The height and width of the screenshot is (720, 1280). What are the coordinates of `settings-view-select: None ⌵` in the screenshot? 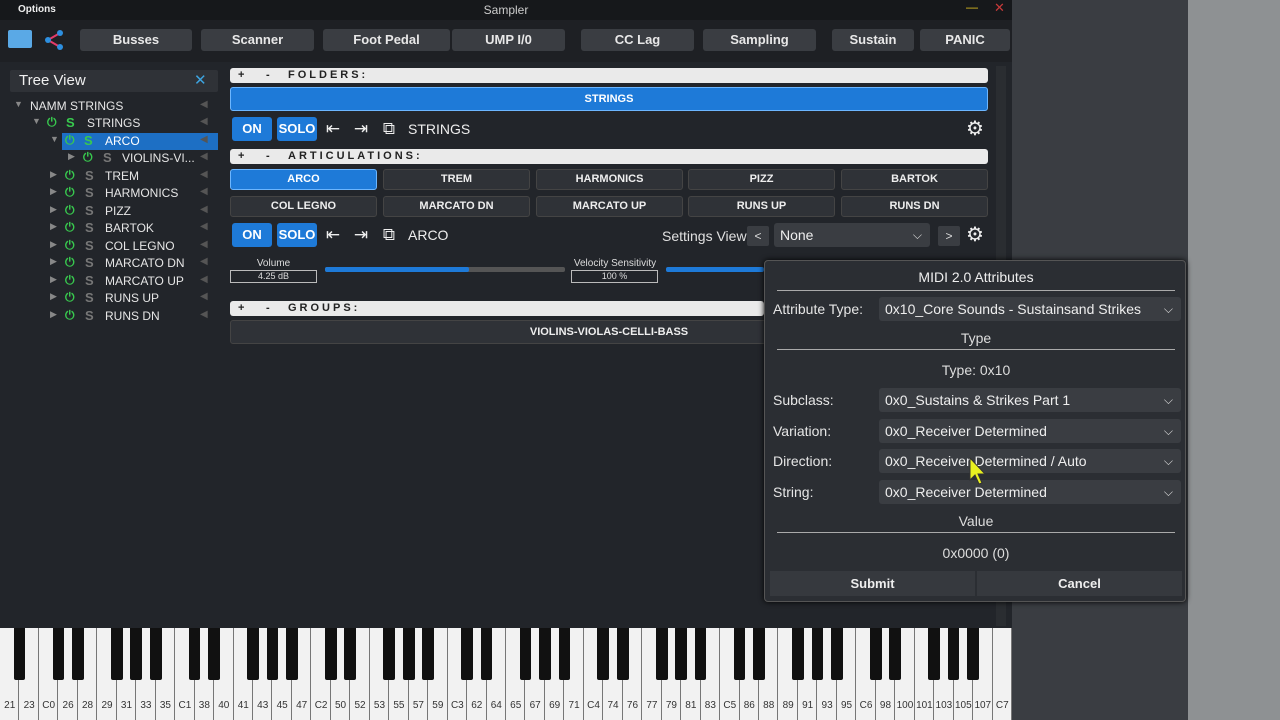 It's located at (852, 235).